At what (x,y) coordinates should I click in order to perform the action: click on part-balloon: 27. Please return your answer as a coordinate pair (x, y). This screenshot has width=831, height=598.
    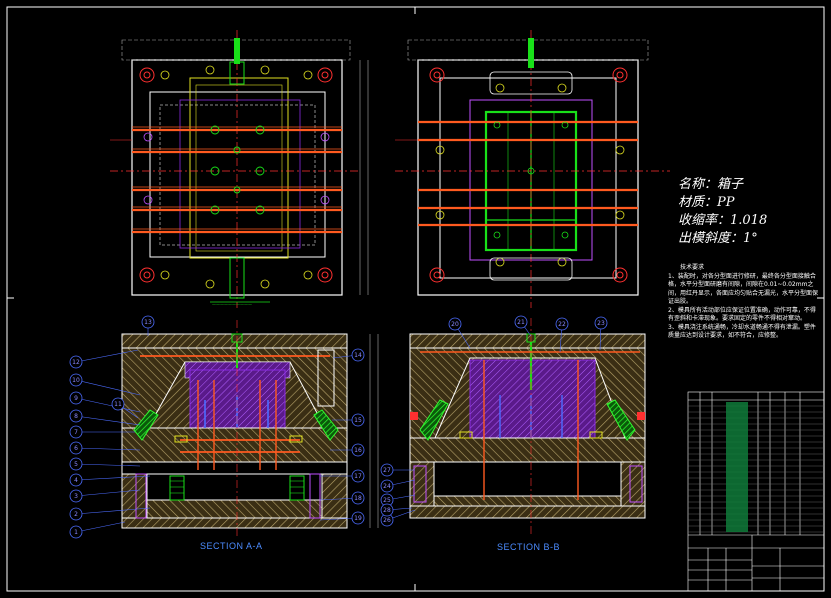
    Looking at the image, I should click on (387, 470).